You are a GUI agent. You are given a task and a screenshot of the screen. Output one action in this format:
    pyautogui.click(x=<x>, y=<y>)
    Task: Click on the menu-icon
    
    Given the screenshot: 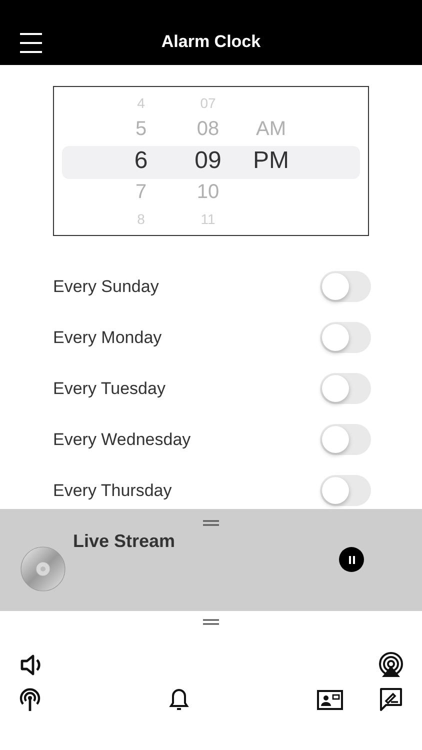 What is the action you would take?
    pyautogui.click(x=31, y=43)
    